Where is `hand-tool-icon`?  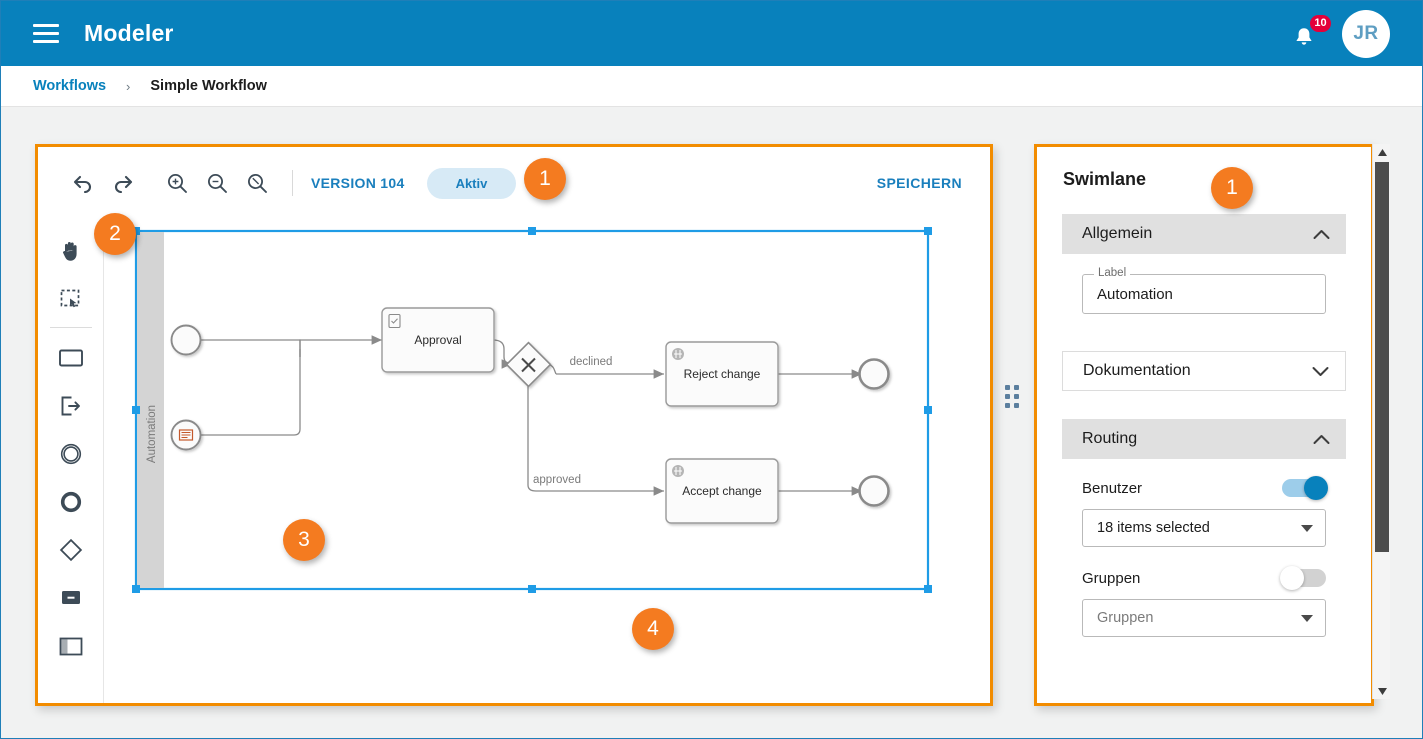 hand-tool-icon is located at coordinates (71, 251).